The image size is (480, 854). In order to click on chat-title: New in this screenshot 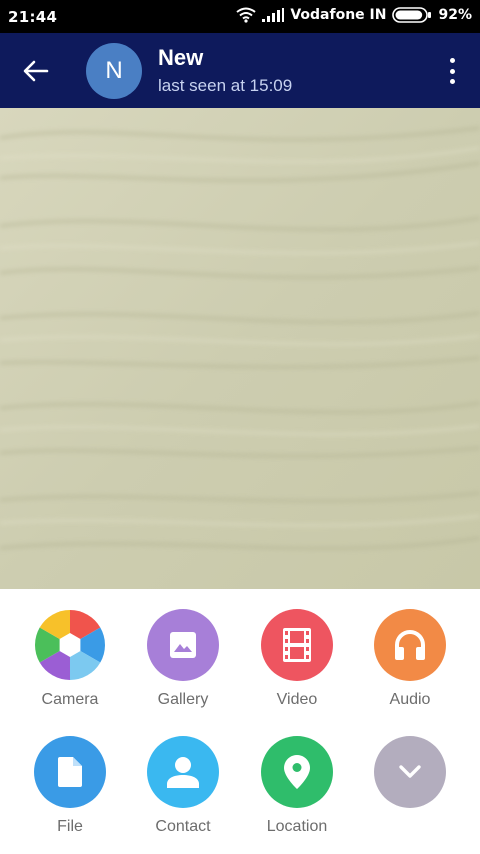, I will do `click(180, 58)`.